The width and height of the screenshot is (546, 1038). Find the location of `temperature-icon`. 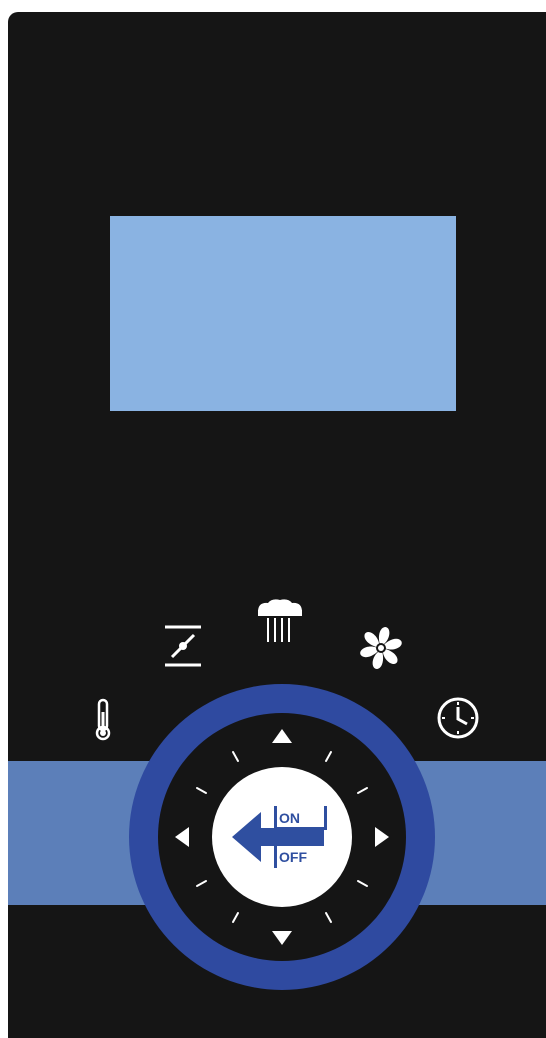

temperature-icon is located at coordinates (103, 720).